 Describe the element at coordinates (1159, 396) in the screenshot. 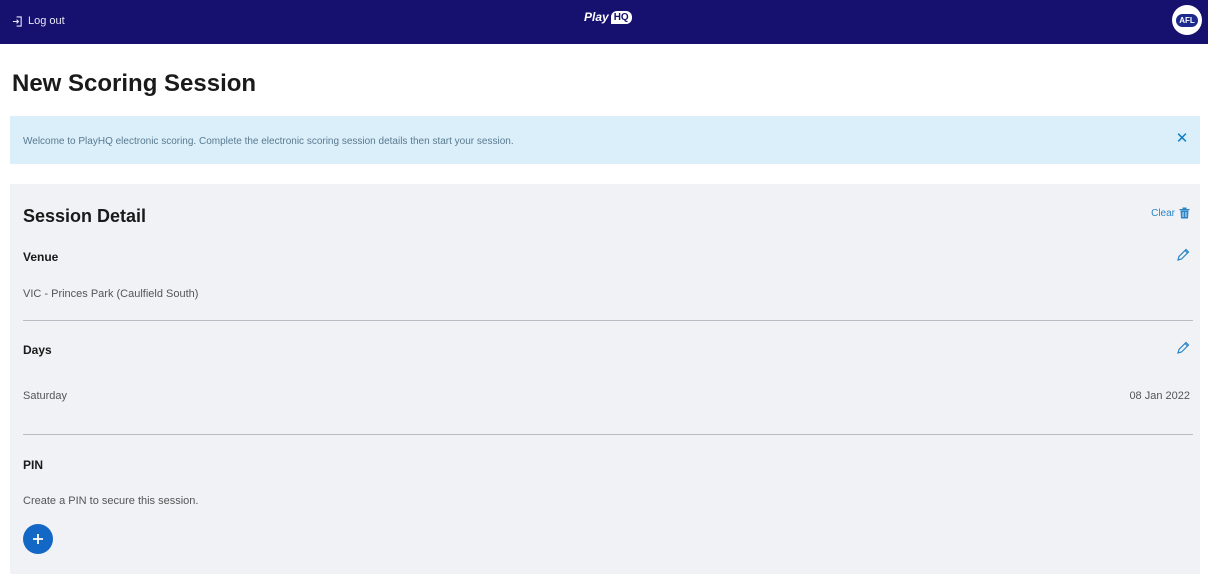

I see `date-value: 08 Jan 2022` at that location.